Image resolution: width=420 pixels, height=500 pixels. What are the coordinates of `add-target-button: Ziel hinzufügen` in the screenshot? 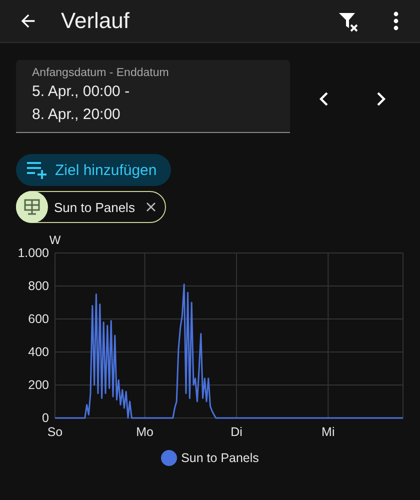 It's located at (93, 170).